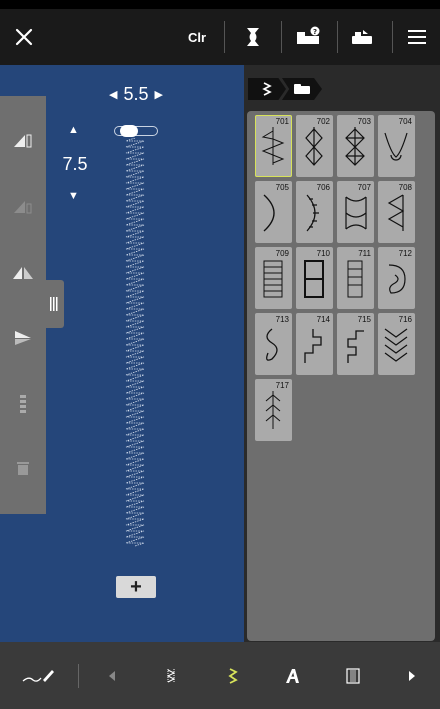 This screenshot has height=709, width=440. I want to click on clear-label: Clr, so click(197, 37).